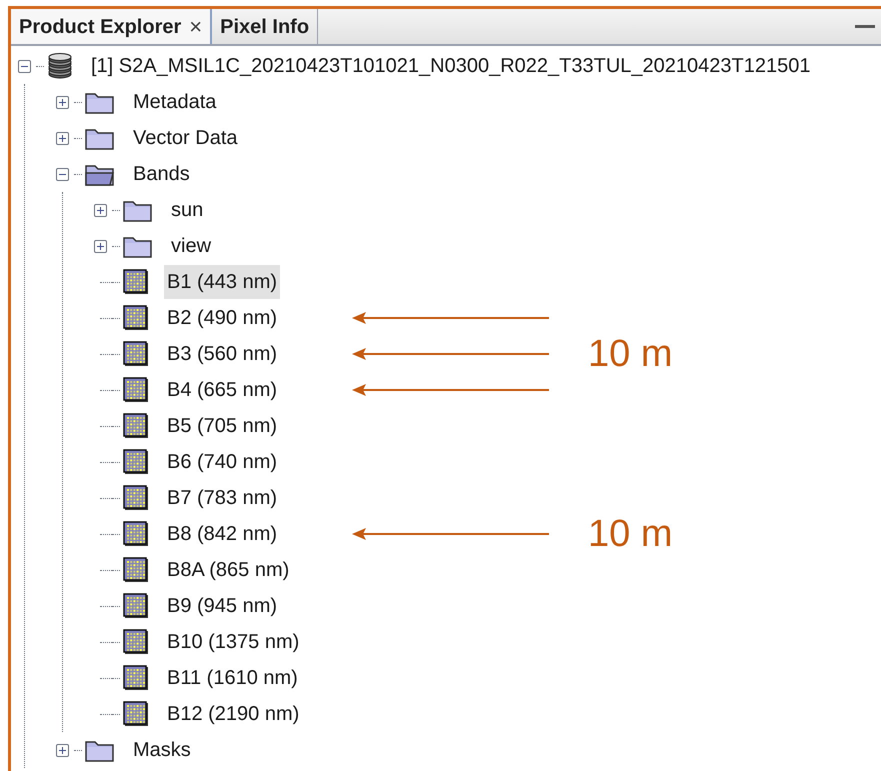  Describe the element at coordinates (195, 26) in the screenshot. I see `close-icon: ×` at that location.